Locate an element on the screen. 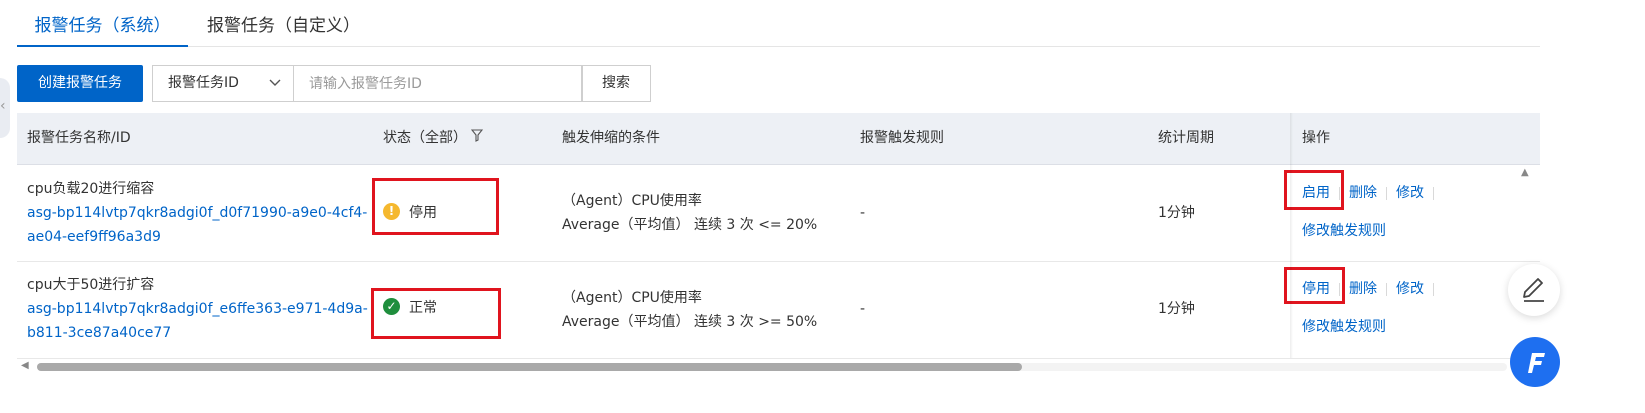 The height and width of the screenshot is (413, 1645). search-input is located at coordinates (438, 83).